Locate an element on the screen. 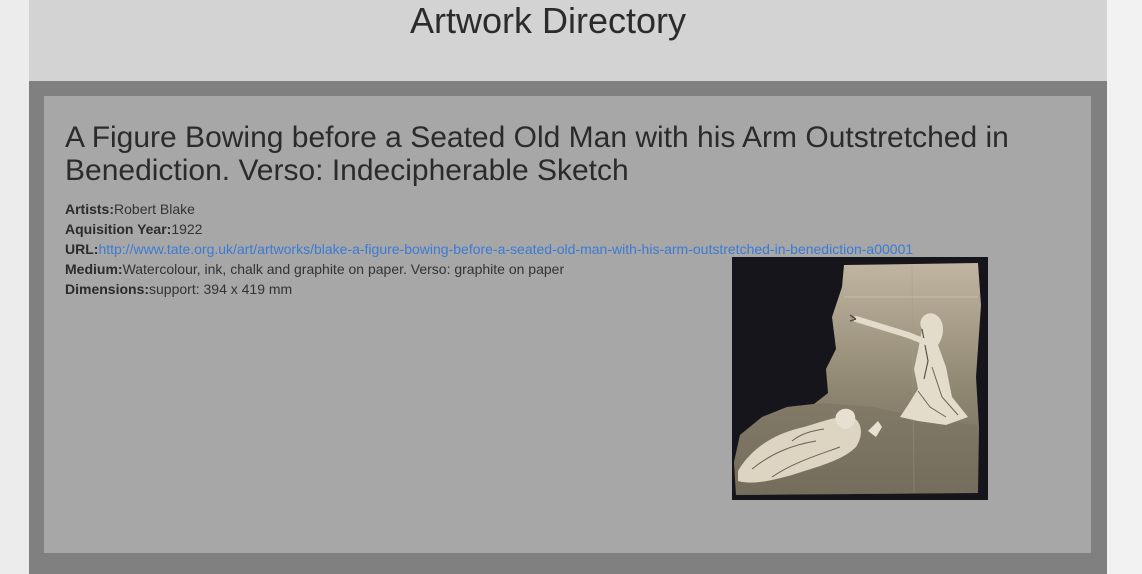 This screenshot has width=1142, height=574. artwork-image is located at coordinates (860, 378).